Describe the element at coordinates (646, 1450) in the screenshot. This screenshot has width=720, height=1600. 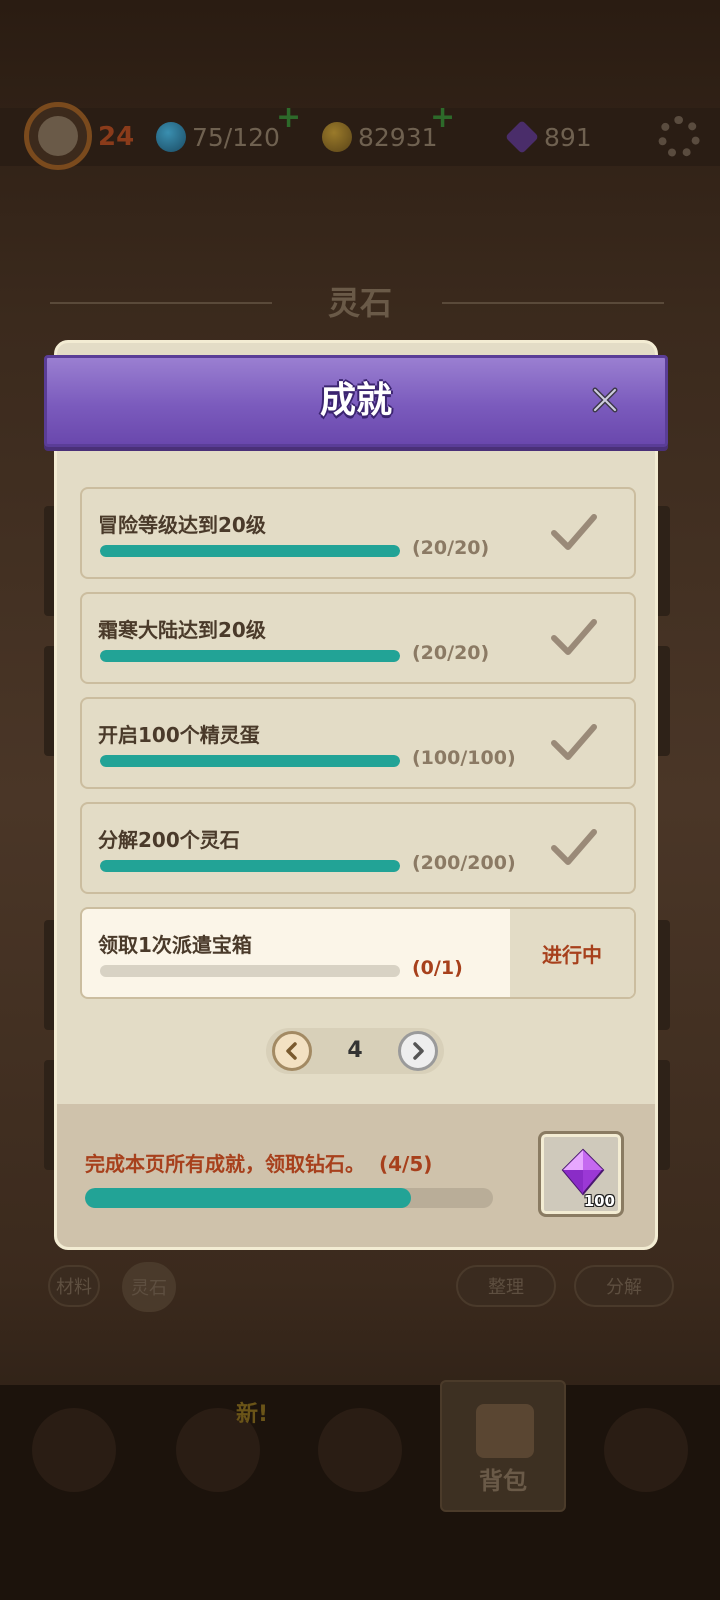
I see `nav-map-pin-icon` at that location.